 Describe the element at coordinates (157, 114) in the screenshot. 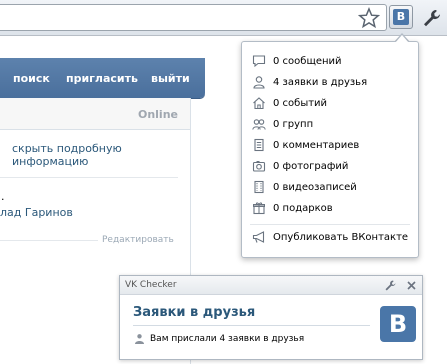

I see `online-status: Online` at that location.